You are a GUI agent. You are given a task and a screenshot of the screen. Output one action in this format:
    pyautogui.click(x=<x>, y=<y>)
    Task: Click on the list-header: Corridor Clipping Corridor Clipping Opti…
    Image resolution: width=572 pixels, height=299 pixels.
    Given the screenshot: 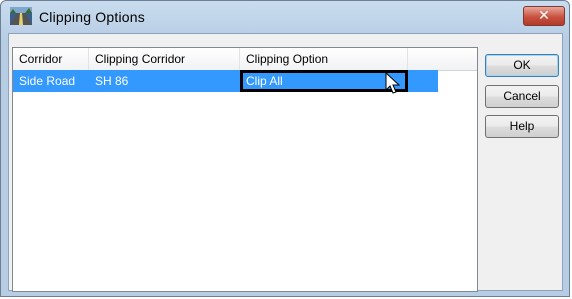 What is the action you would take?
    pyautogui.click(x=245, y=59)
    